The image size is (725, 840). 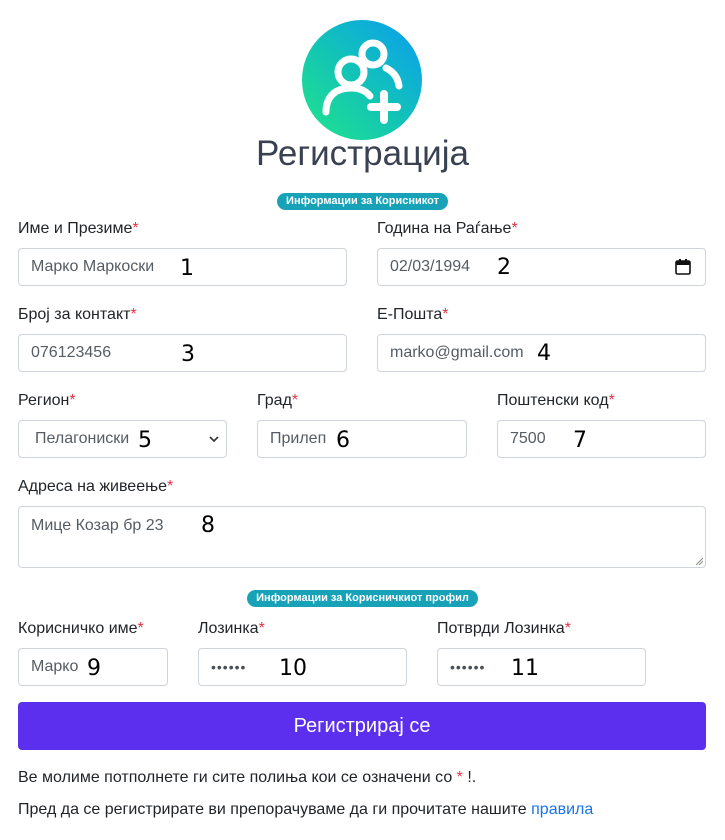 I want to click on field-marker-6: 6, so click(x=343, y=440).